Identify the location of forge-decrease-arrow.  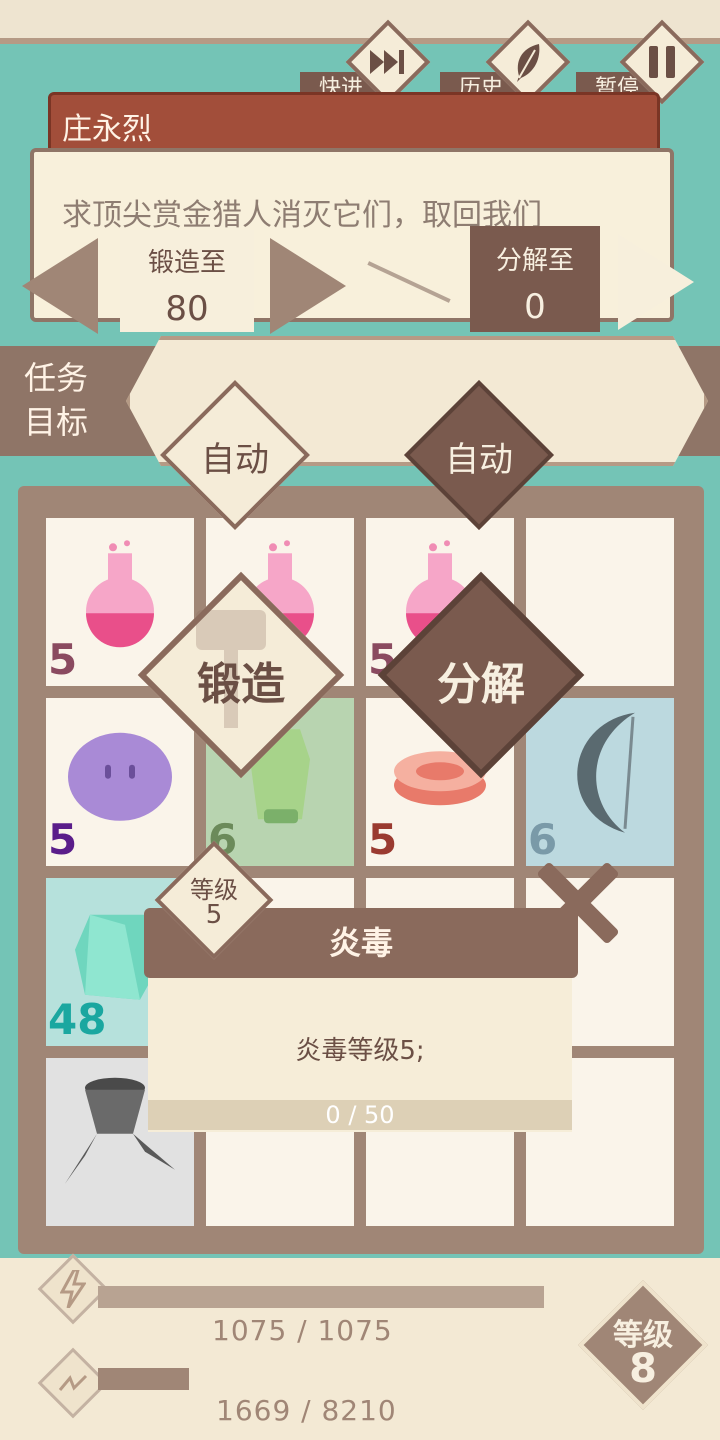
(60, 286).